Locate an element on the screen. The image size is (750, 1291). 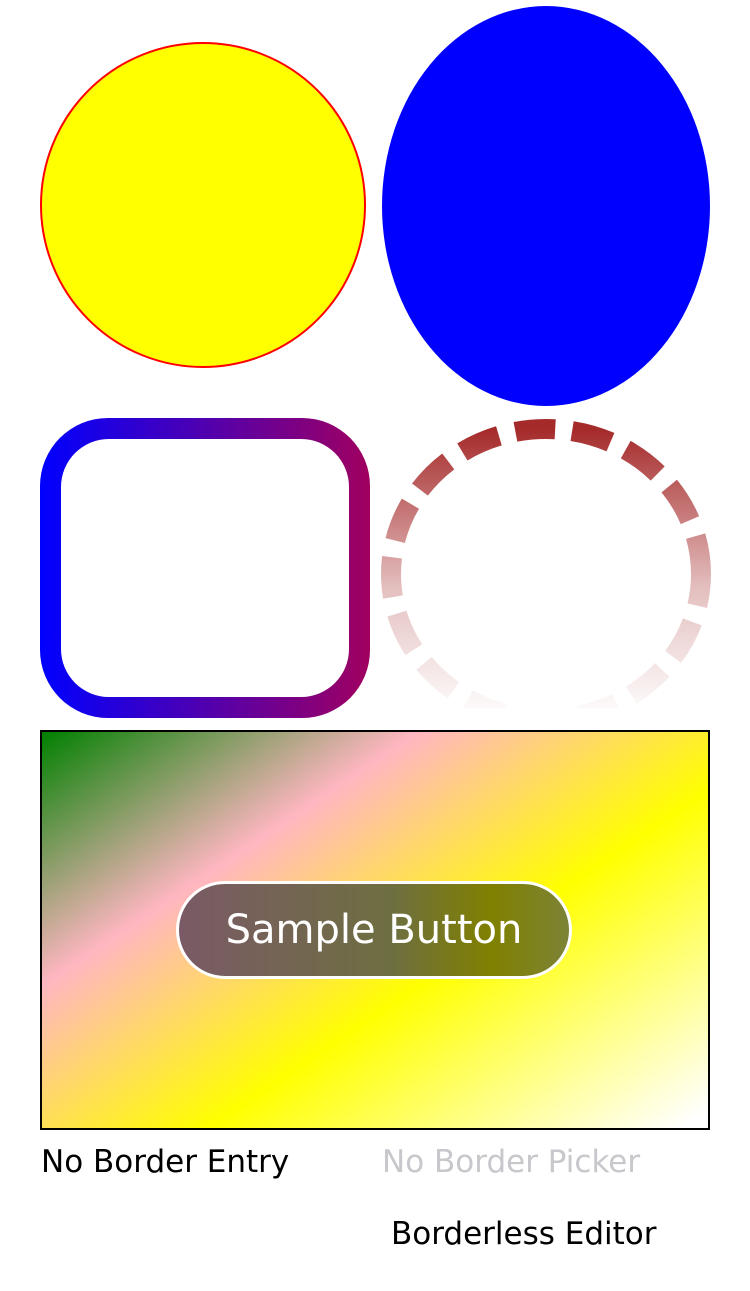
sample-button: Sample Button is located at coordinates (374, 930).